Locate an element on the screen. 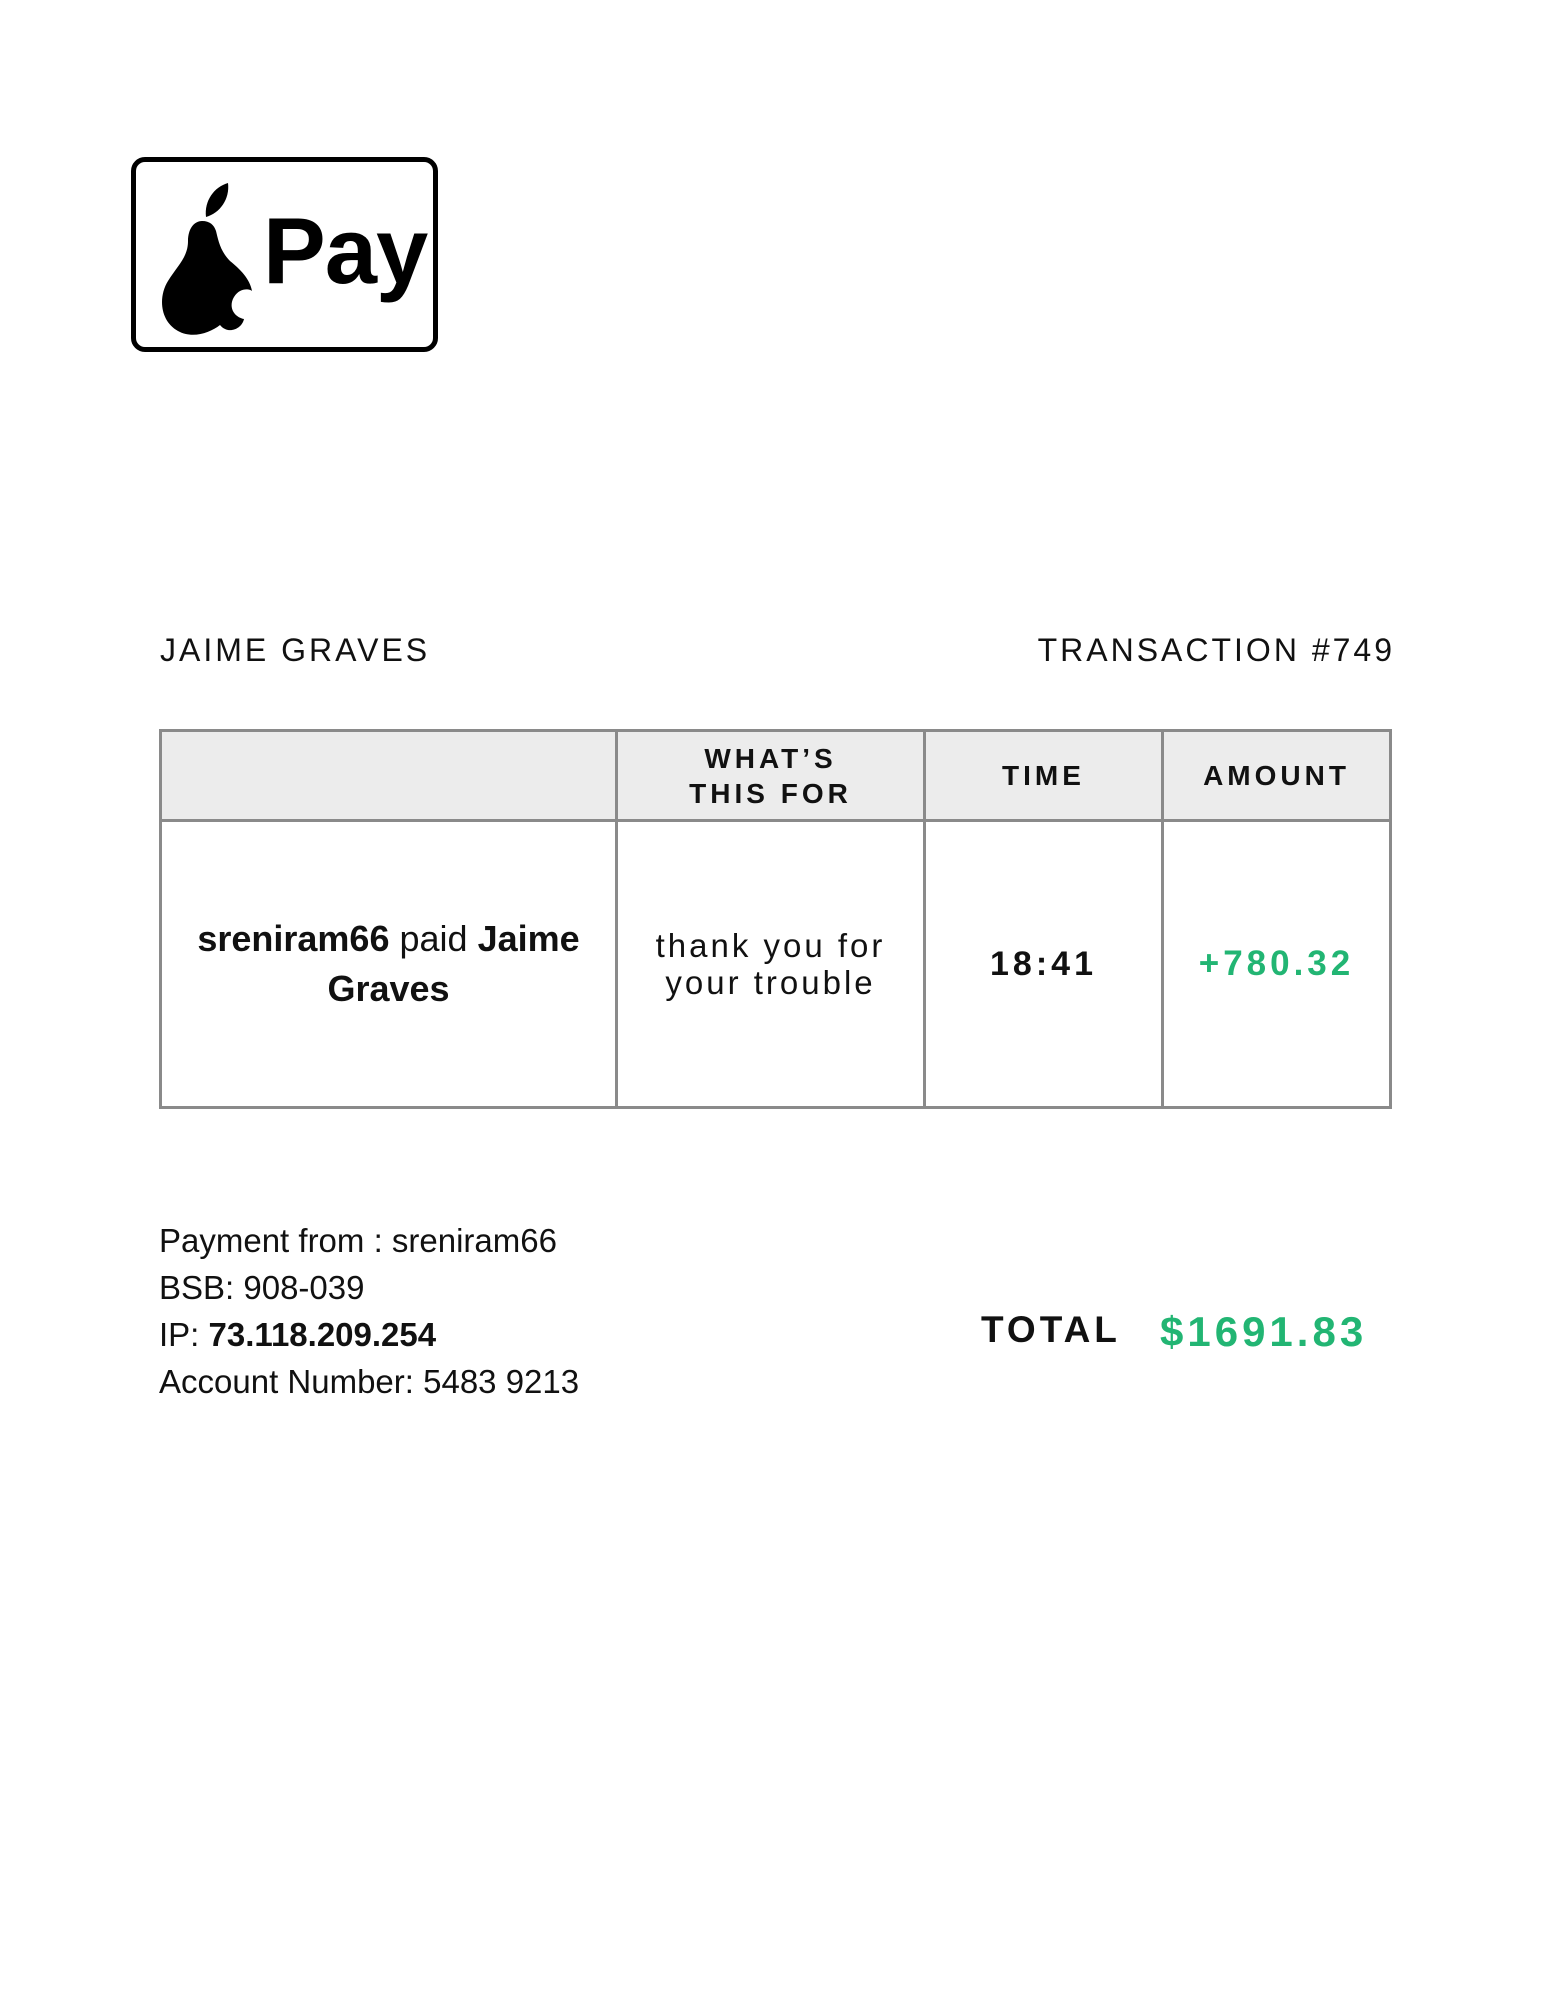  recipient-name: JAIME GRAVES is located at coordinates (295, 650).